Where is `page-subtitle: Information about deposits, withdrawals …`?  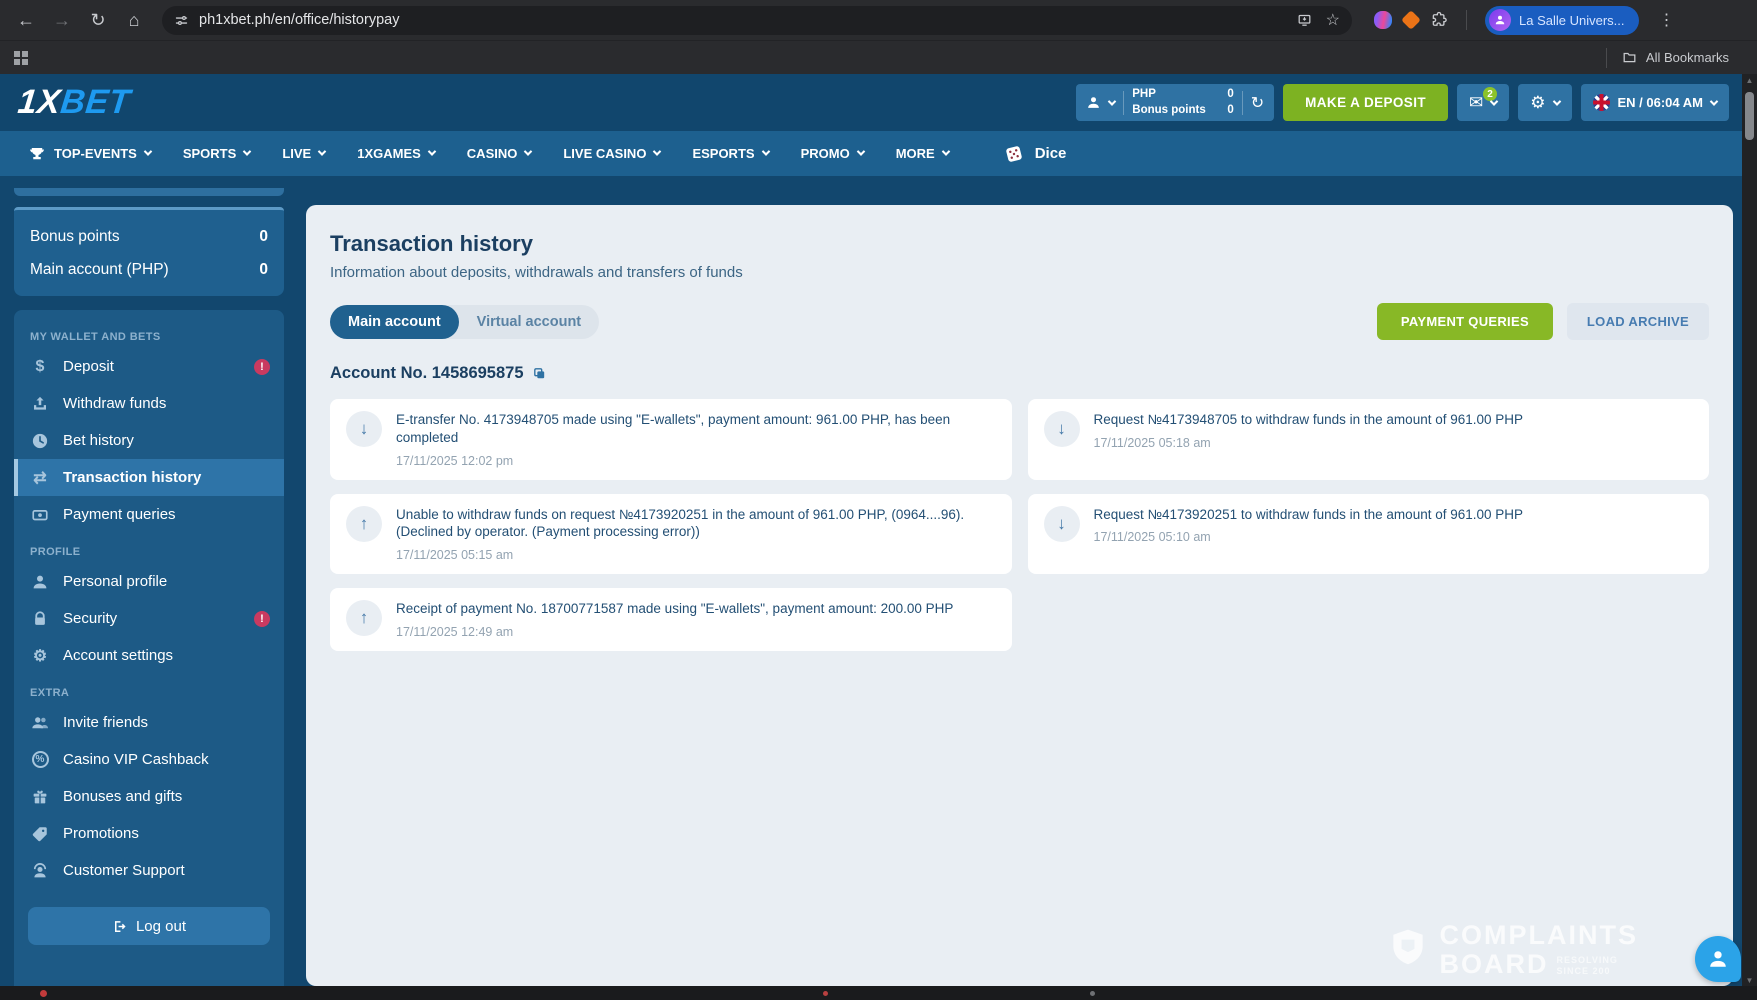 page-subtitle: Information about deposits, withdrawals … is located at coordinates (536, 272).